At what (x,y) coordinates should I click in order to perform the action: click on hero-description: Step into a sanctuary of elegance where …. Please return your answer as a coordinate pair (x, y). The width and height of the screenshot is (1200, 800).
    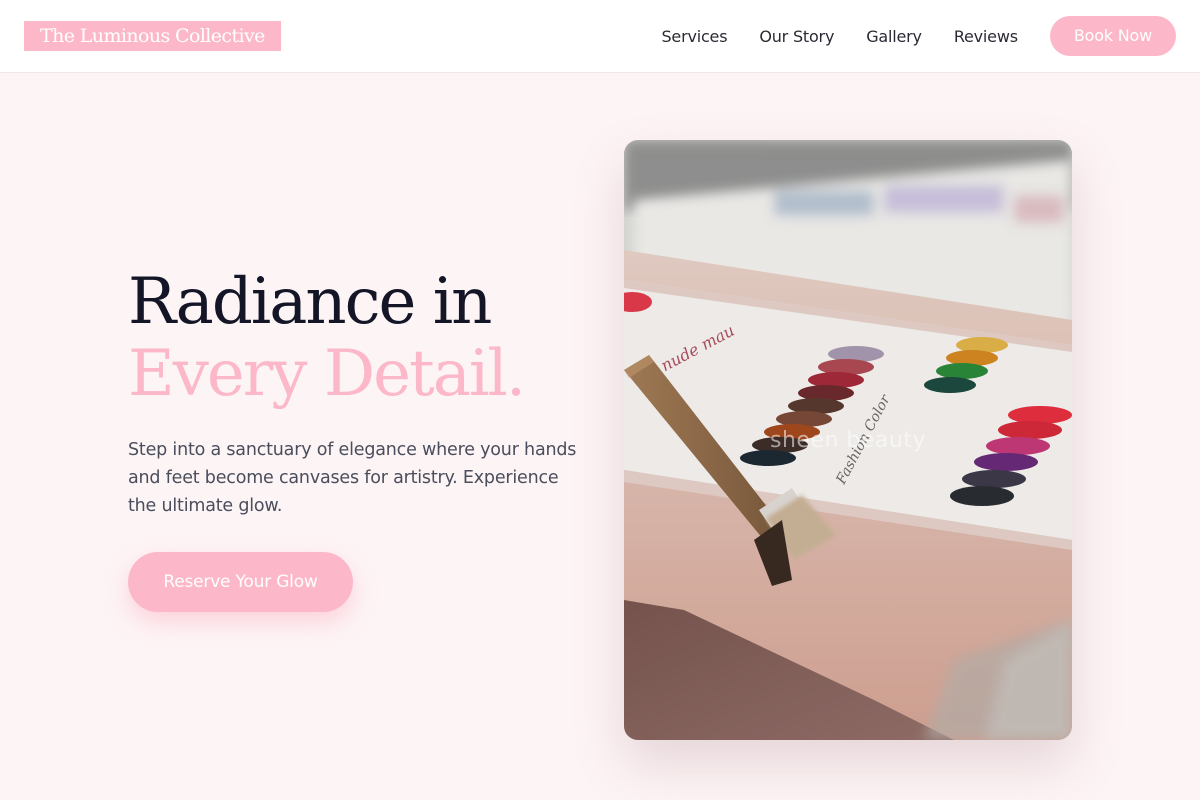
    Looking at the image, I should click on (352, 478).